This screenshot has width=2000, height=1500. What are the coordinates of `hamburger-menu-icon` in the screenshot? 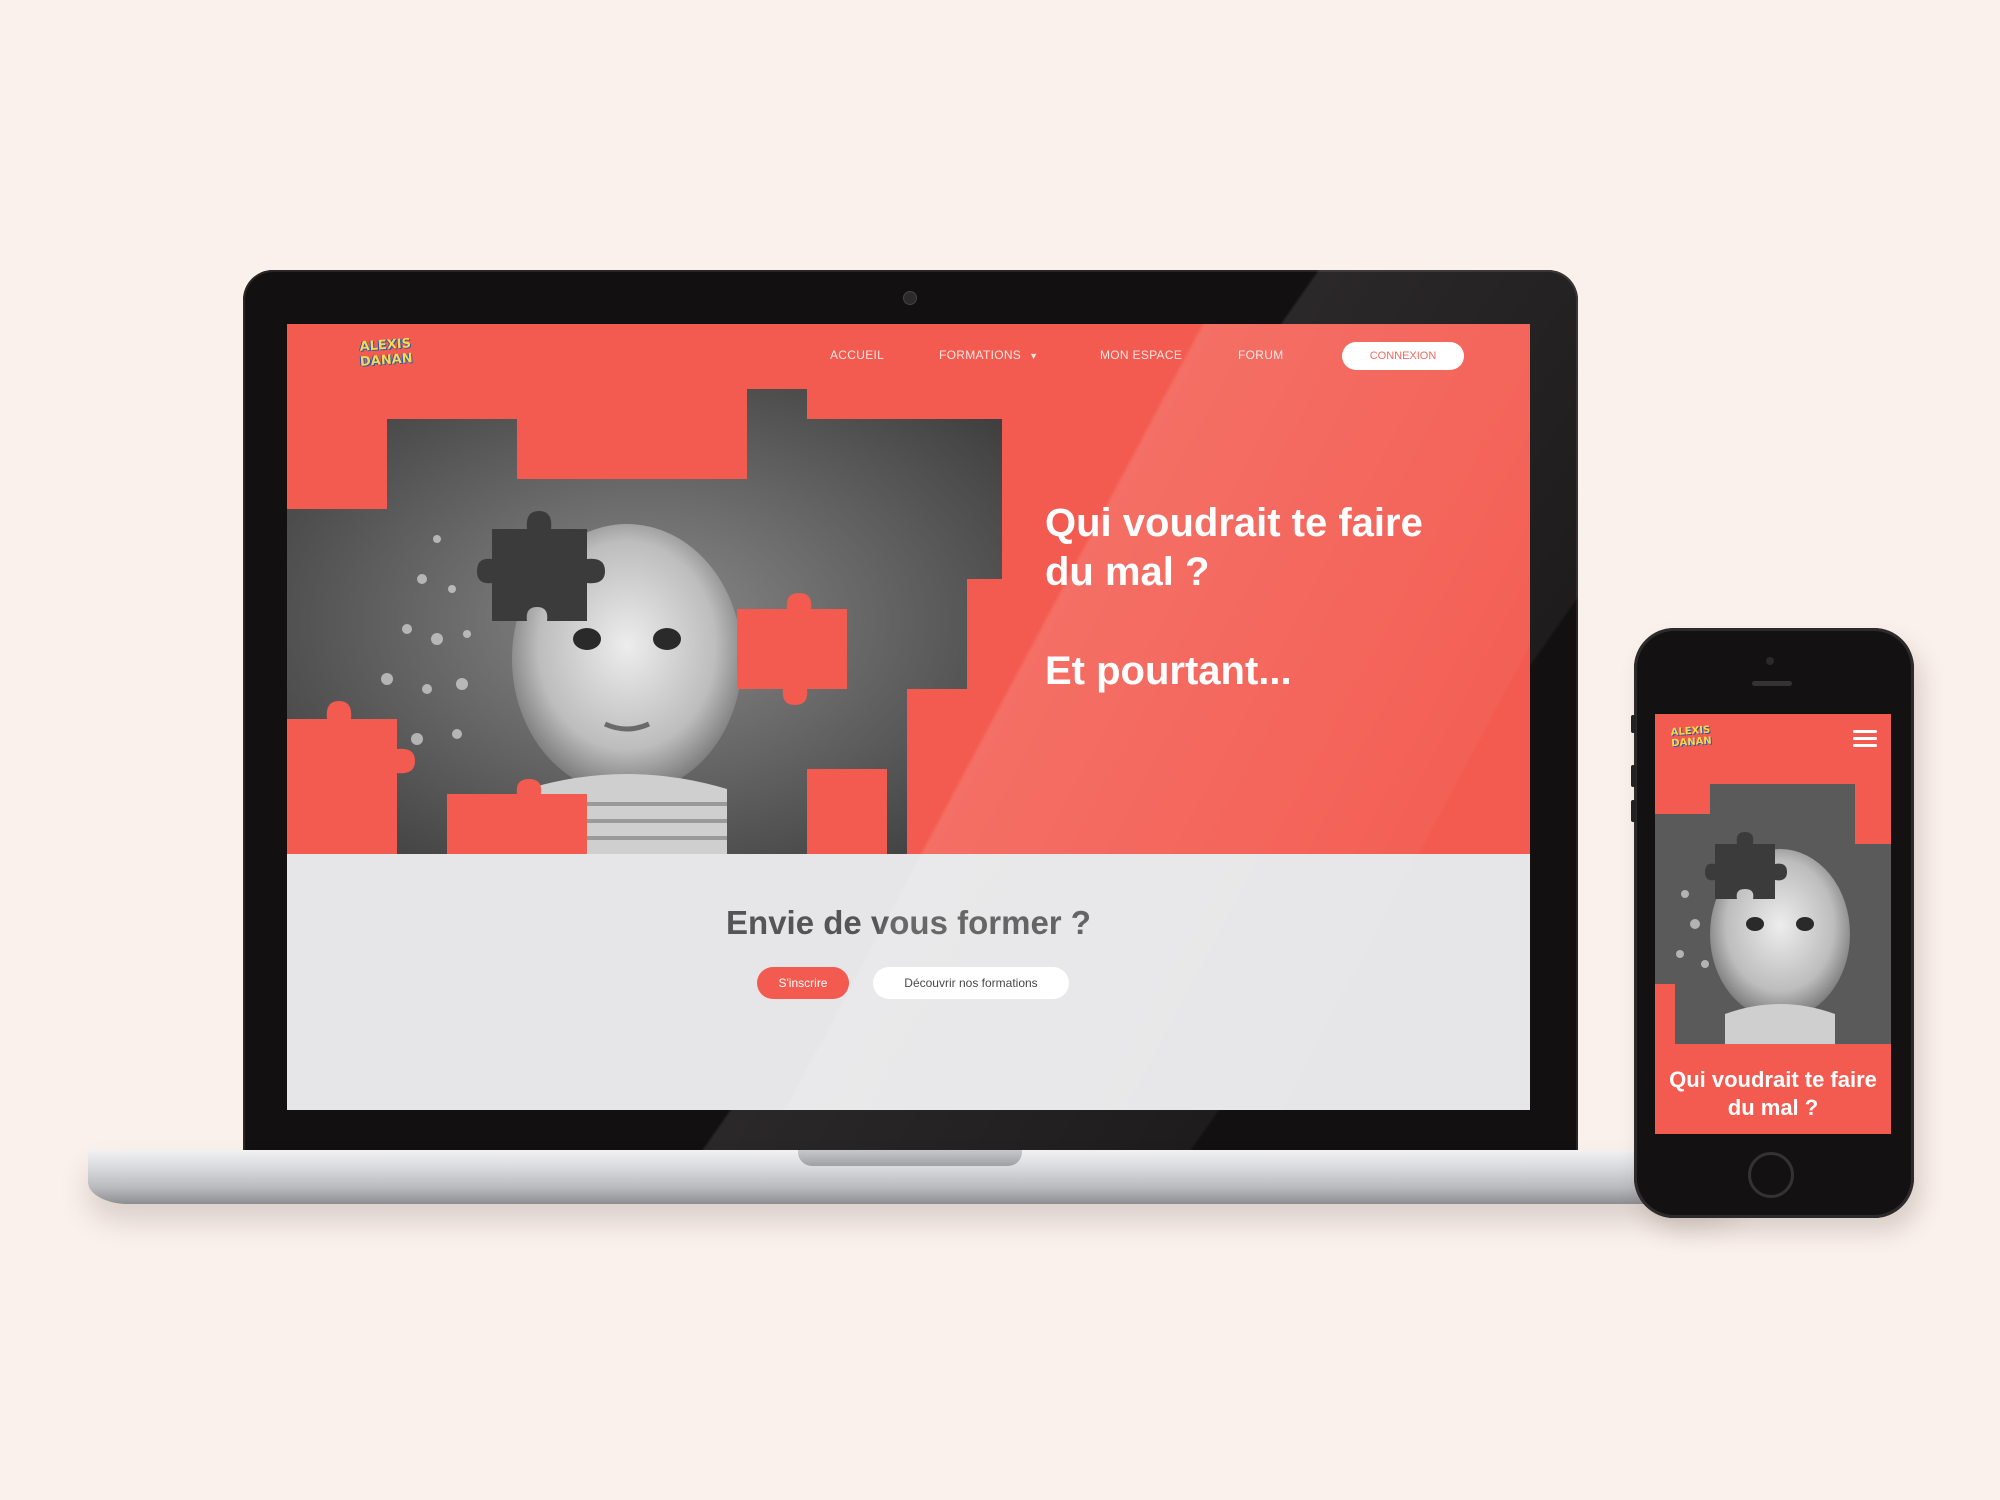 It's located at (1865, 739).